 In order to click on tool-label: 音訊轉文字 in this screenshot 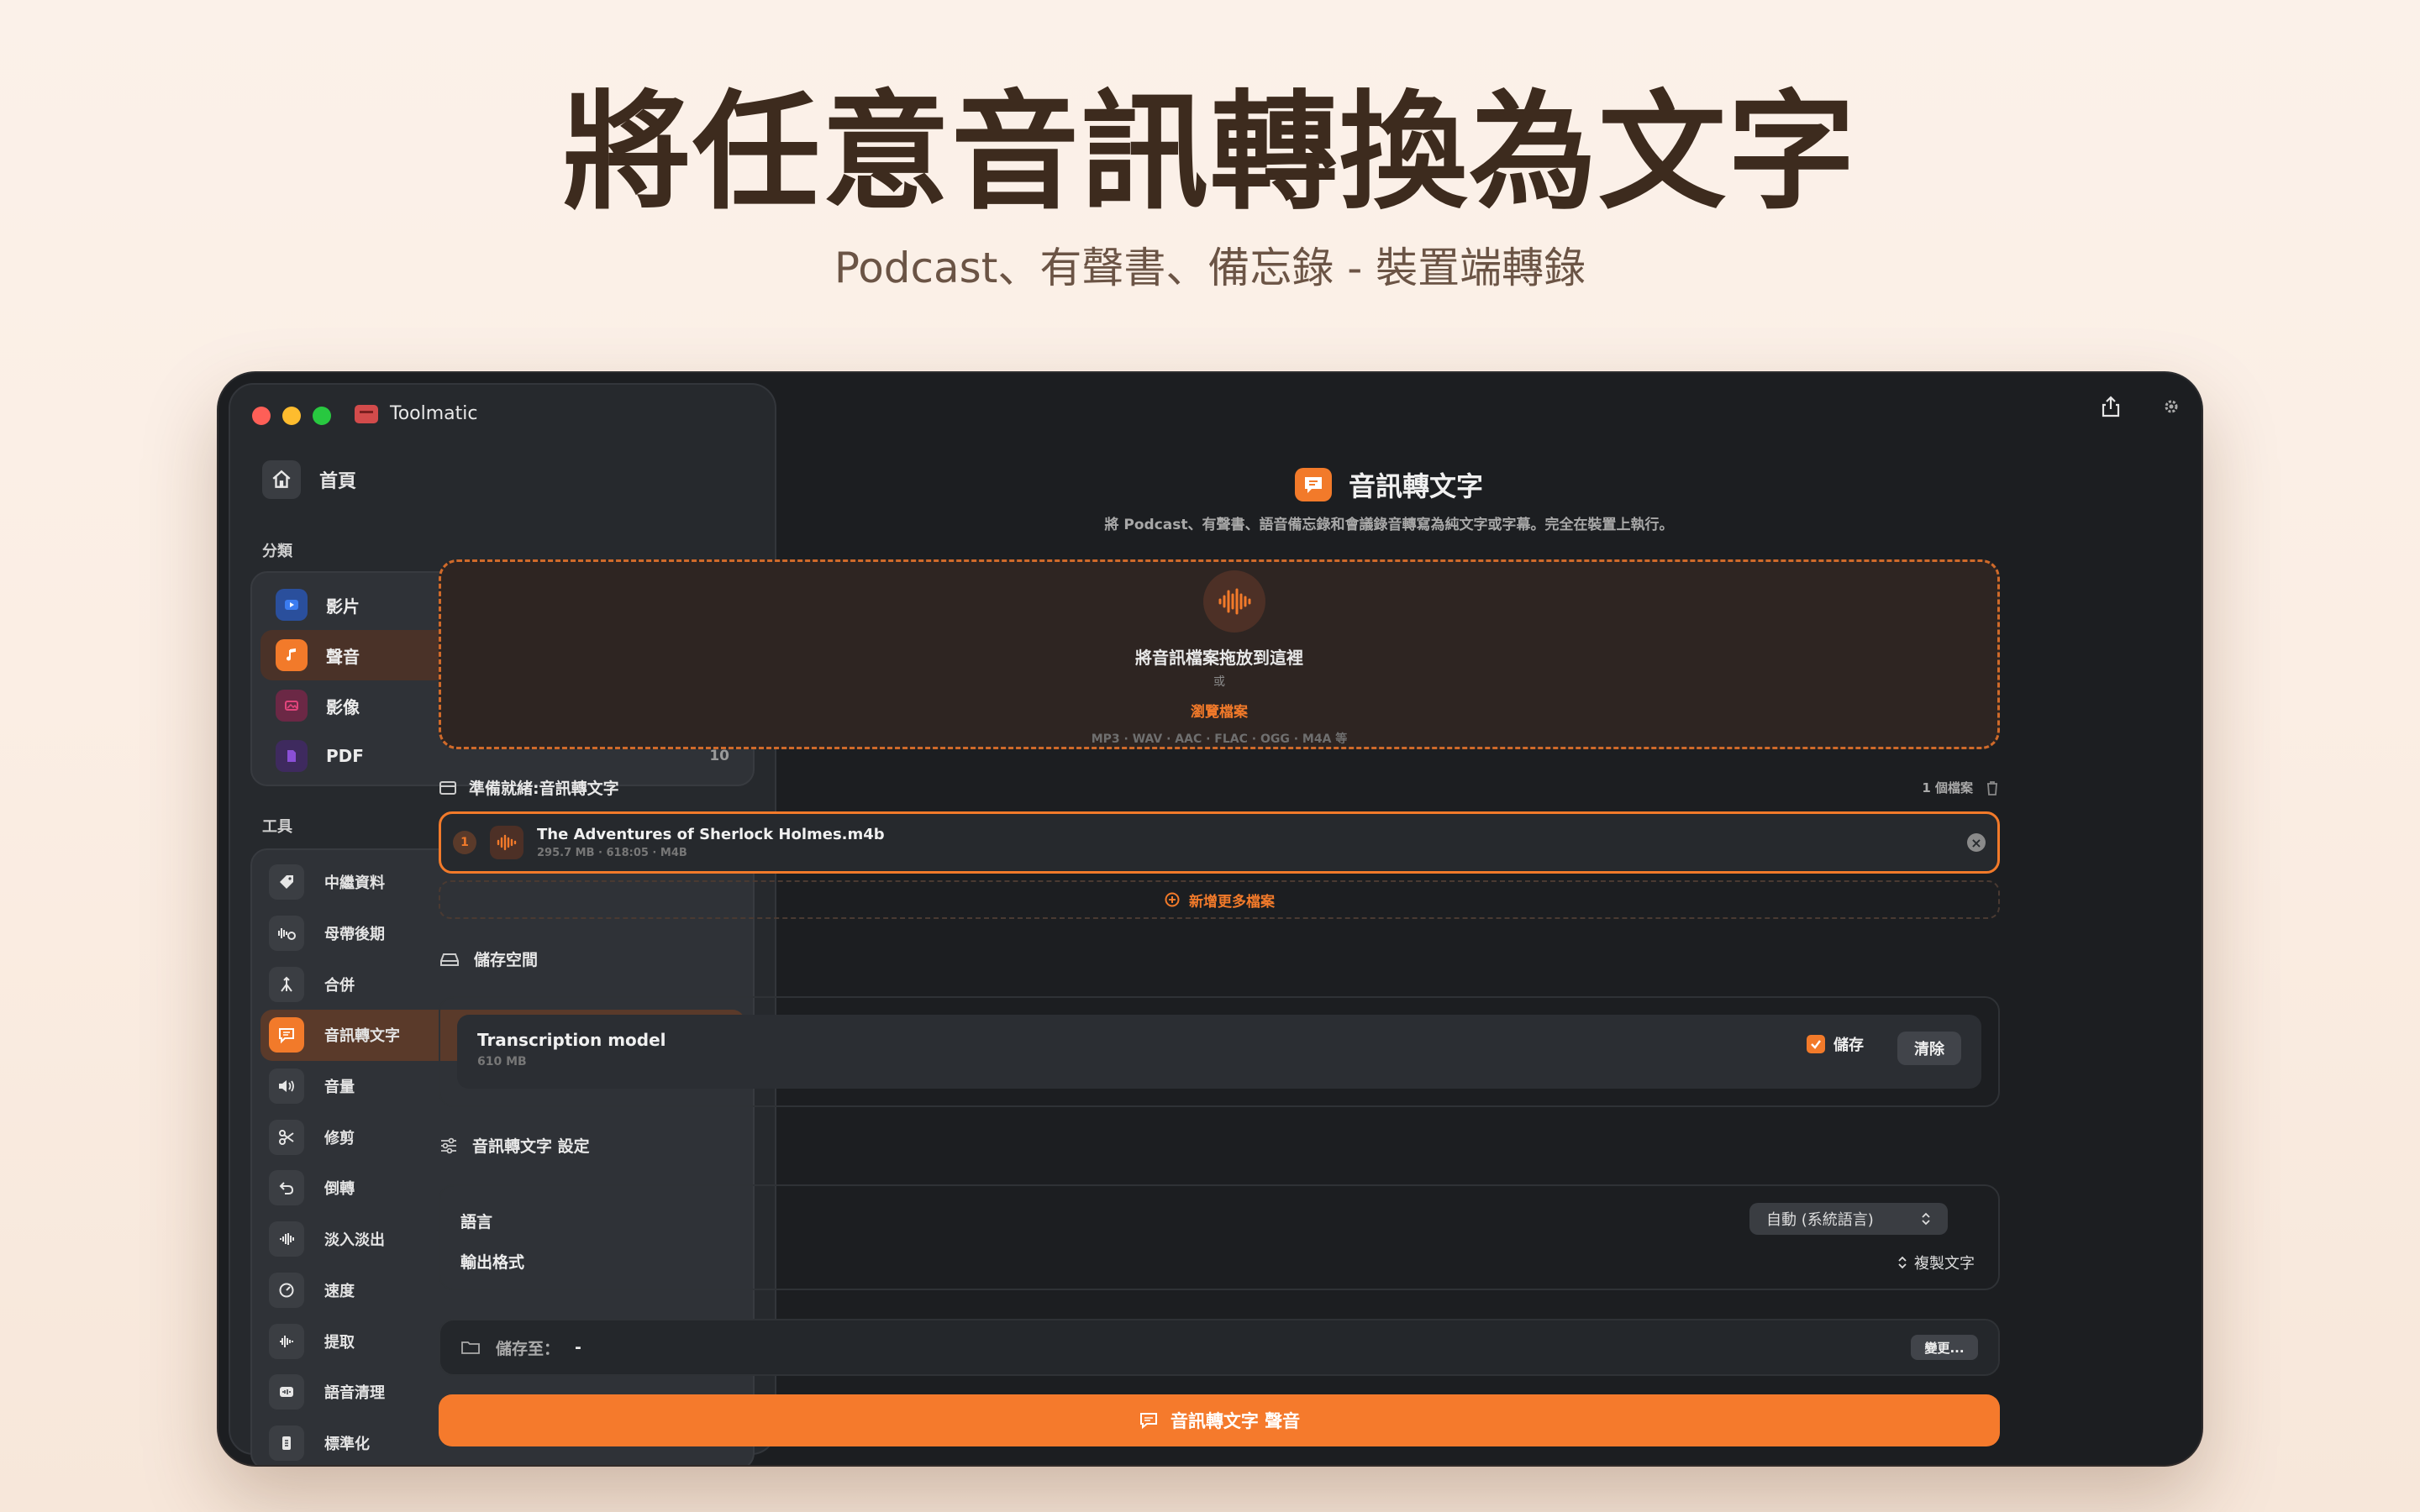, I will do `click(362, 1036)`.